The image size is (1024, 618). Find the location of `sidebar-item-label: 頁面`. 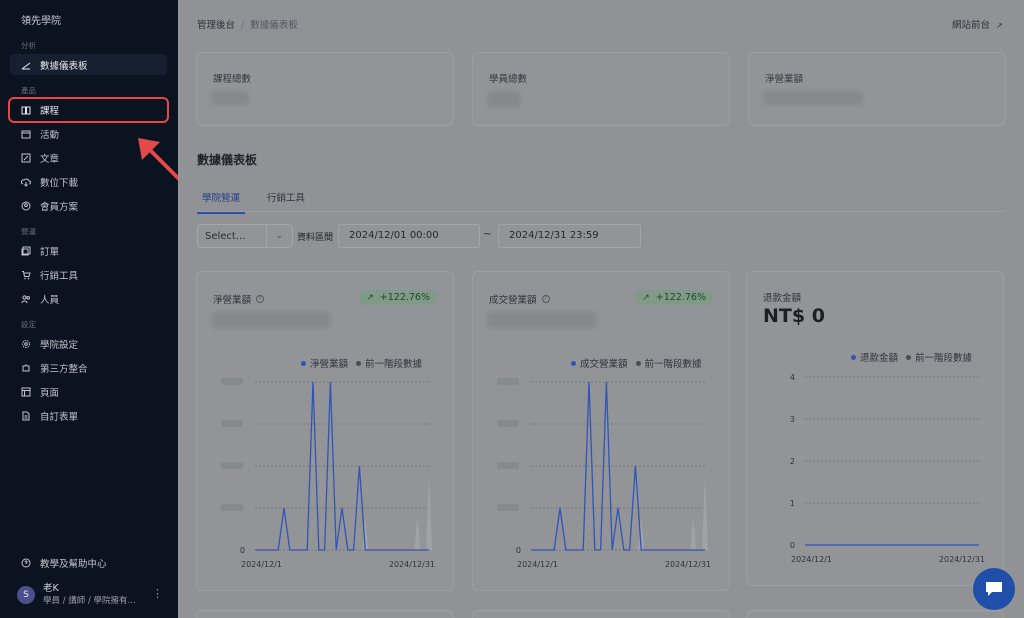

sidebar-item-label: 頁面 is located at coordinates (50, 393).